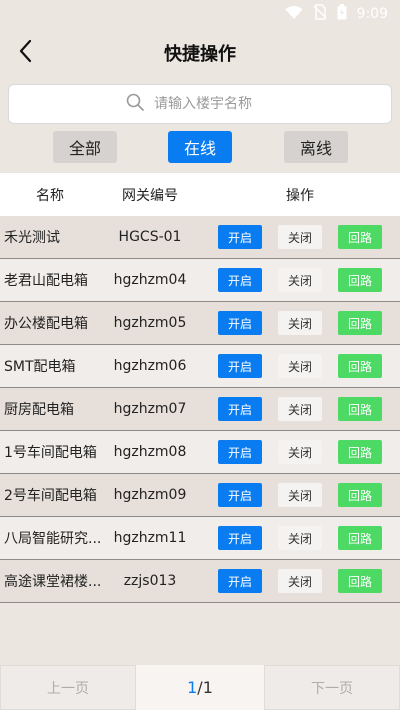 The width and height of the screenshot is (400, 710). I want to click on page-indicator: 1 / 1, so click(200, 687).